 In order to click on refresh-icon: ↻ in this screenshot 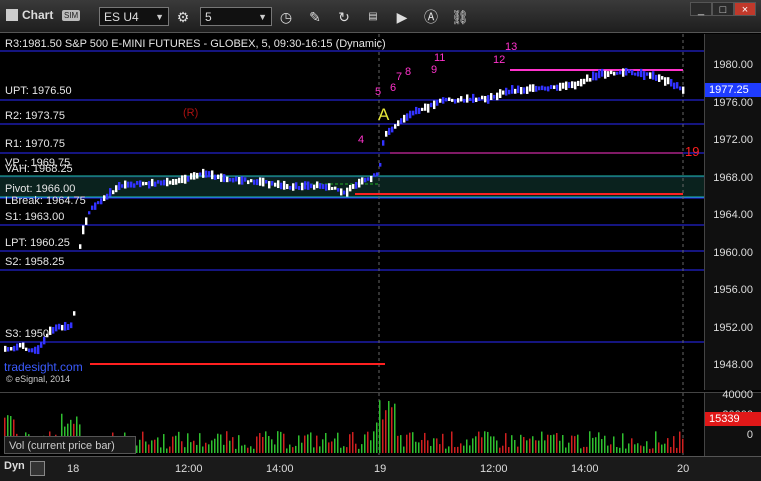, I will do `click(344, 17)`.